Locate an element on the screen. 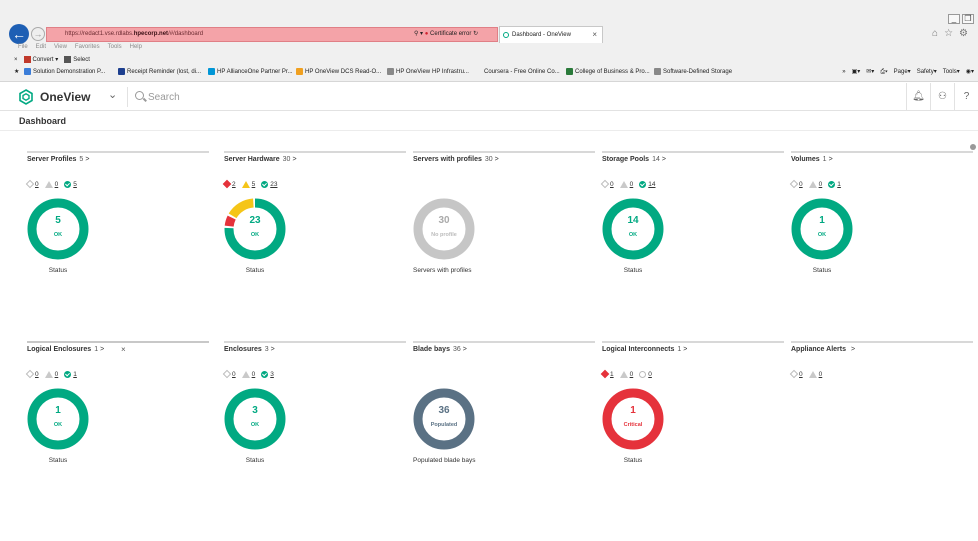 The image size is (978, 541). mail-icon: ✉▾ is located at coordinates (870, 72).